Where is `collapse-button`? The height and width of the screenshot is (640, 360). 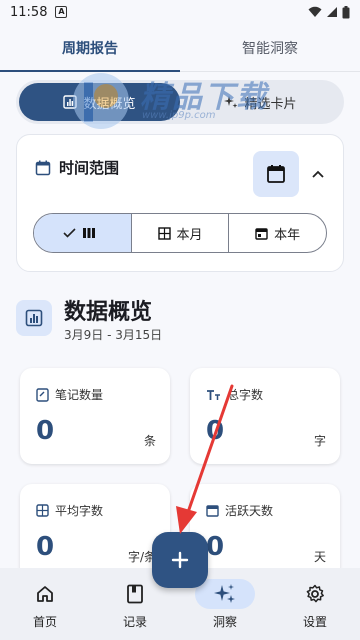
collapse-button is located at coordinates (318, 174).